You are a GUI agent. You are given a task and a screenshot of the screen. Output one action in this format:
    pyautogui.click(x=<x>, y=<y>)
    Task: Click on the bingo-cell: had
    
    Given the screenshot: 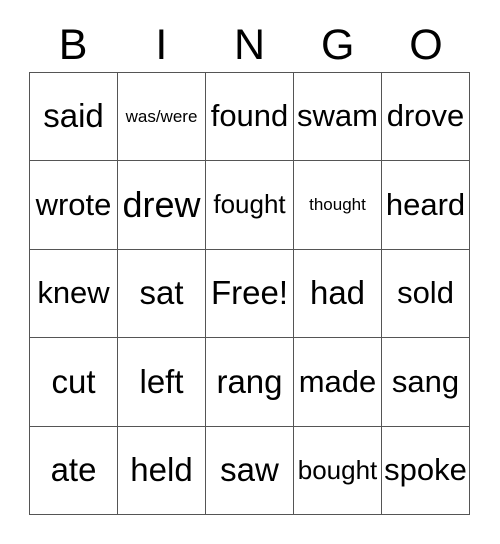 What is the action you would take?
    pyautogui.click(x=338, y=294)
    